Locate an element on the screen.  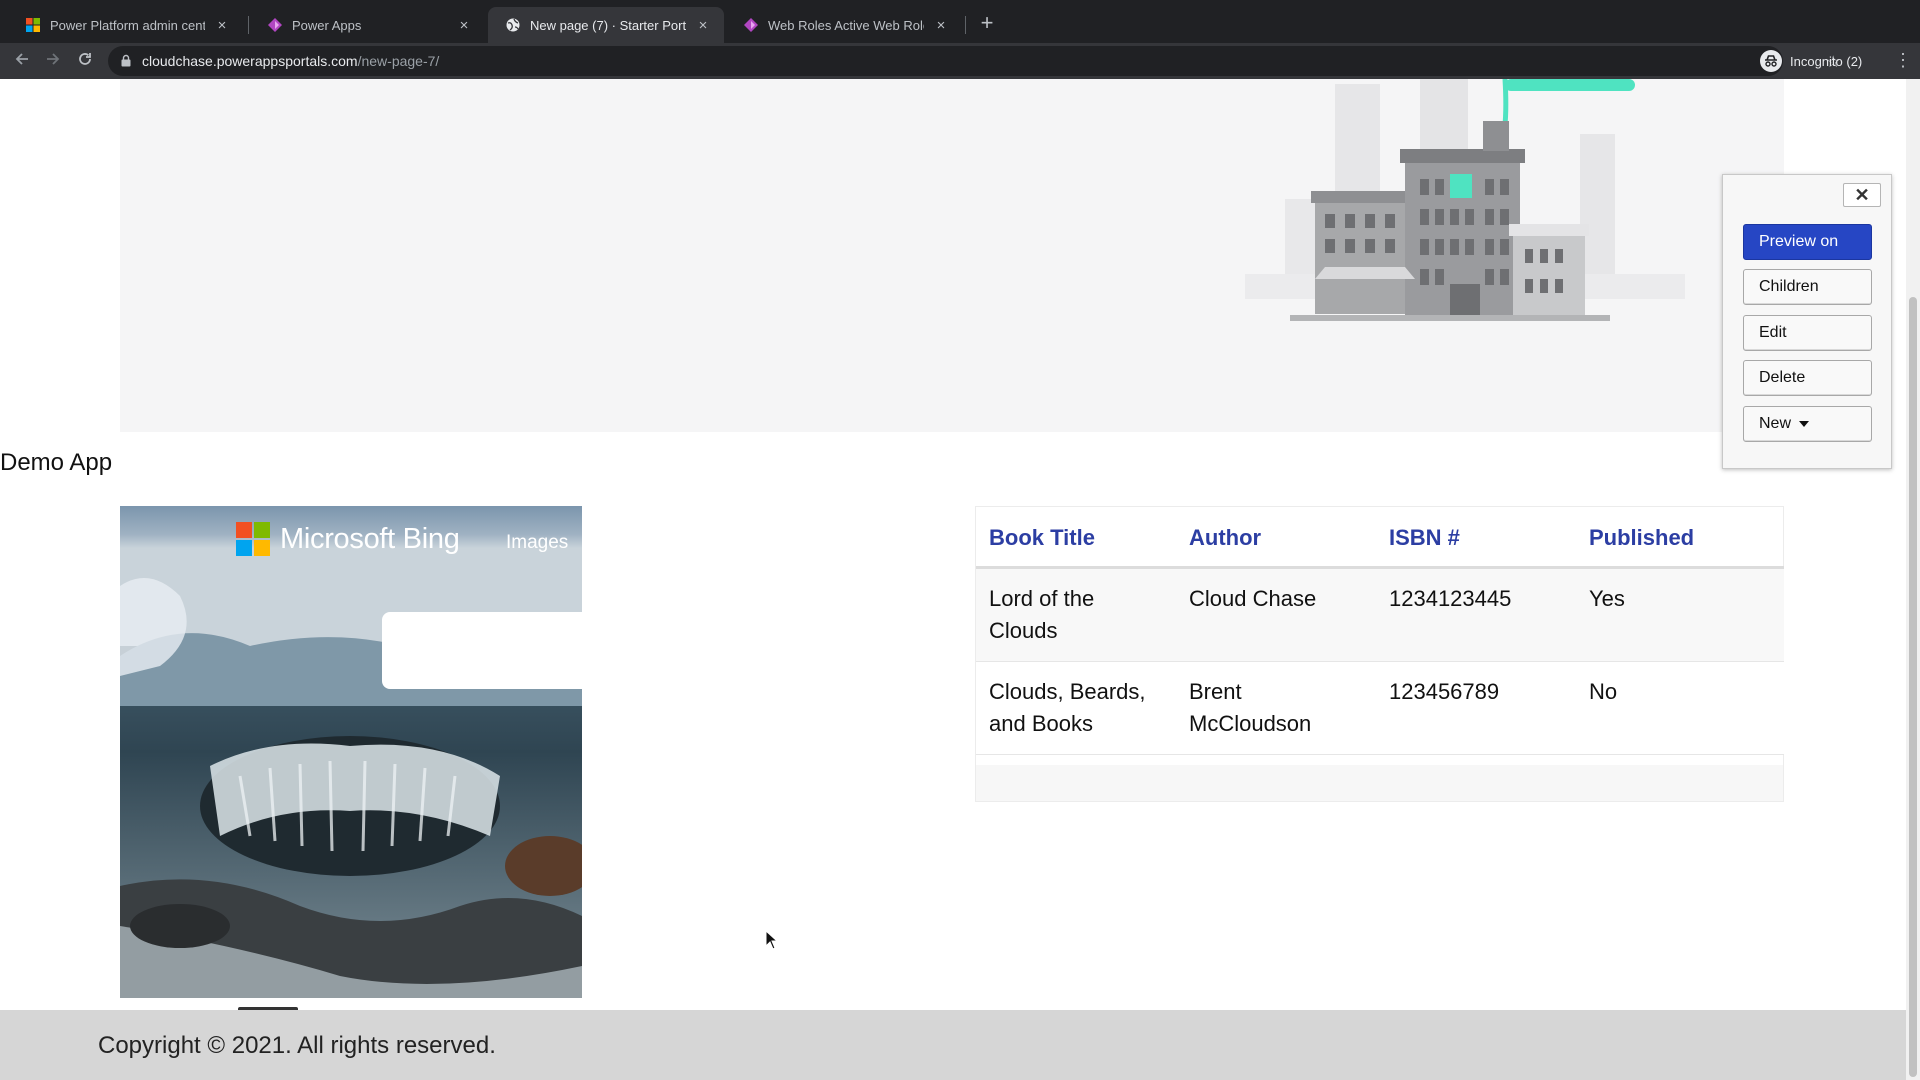
tab-label: Power Apps is located at coordinates (327, 25).